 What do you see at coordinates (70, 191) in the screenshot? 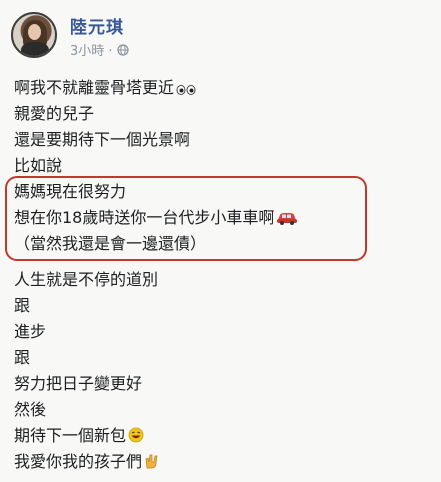
I see `post-line: 媽媽現在很努力` at bounding box center [70, 191].